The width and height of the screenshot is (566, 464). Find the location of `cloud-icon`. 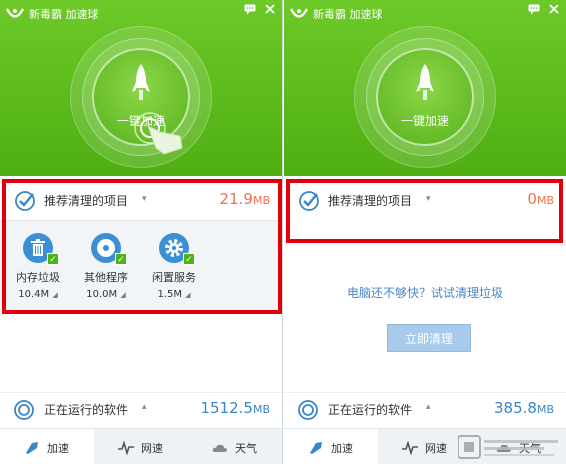

cloud-icon is located at coordinates (220, 449).